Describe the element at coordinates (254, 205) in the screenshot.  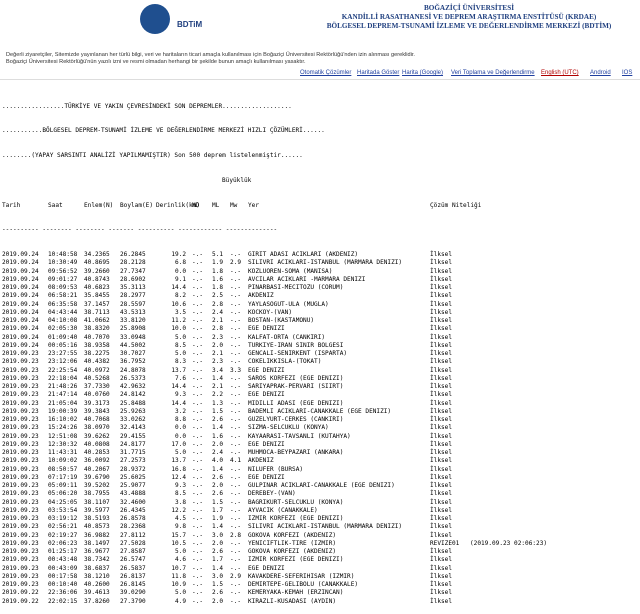
I see `col-header-place: Yer` at that location.